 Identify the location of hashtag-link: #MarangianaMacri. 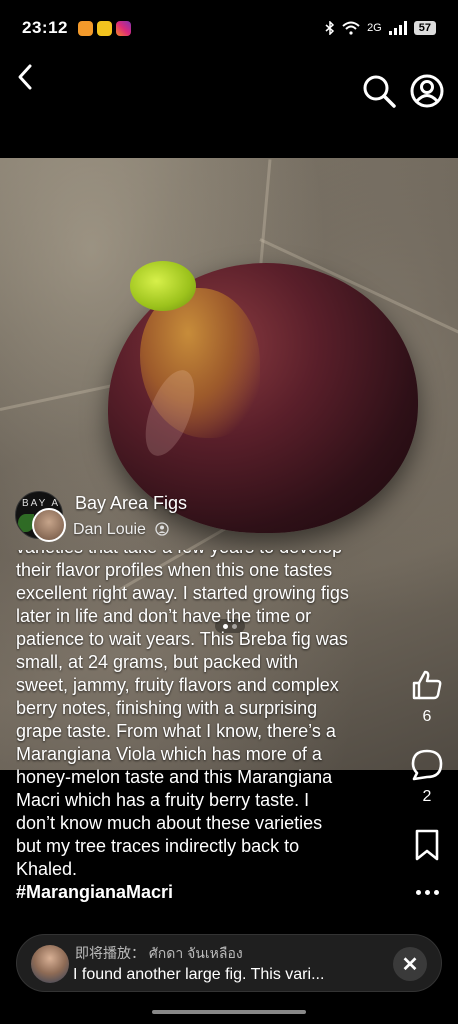
(201, 892).